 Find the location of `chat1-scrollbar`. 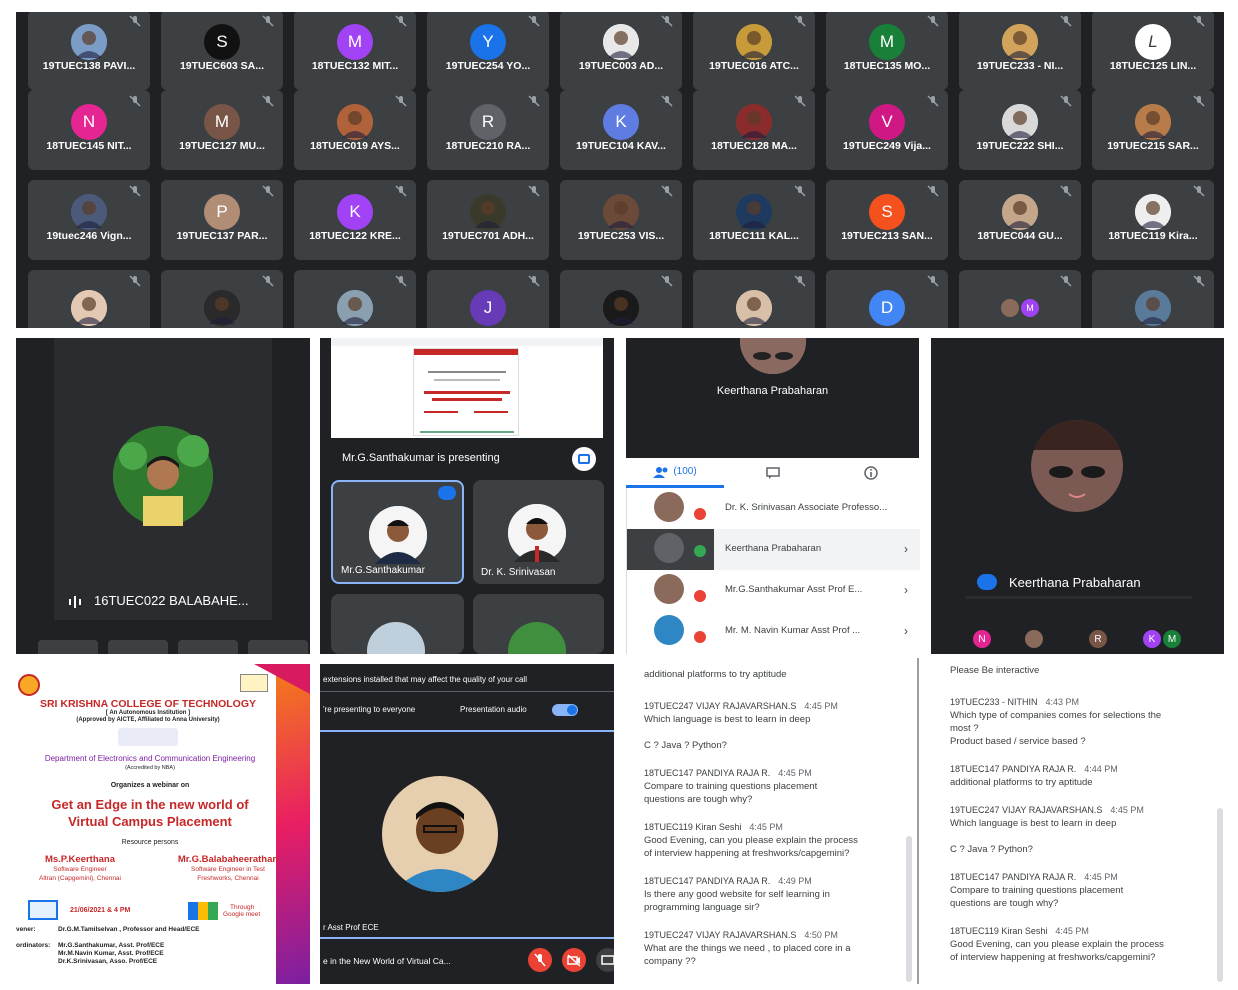

chat1-scrollbar is located at coordinates (909, 909).